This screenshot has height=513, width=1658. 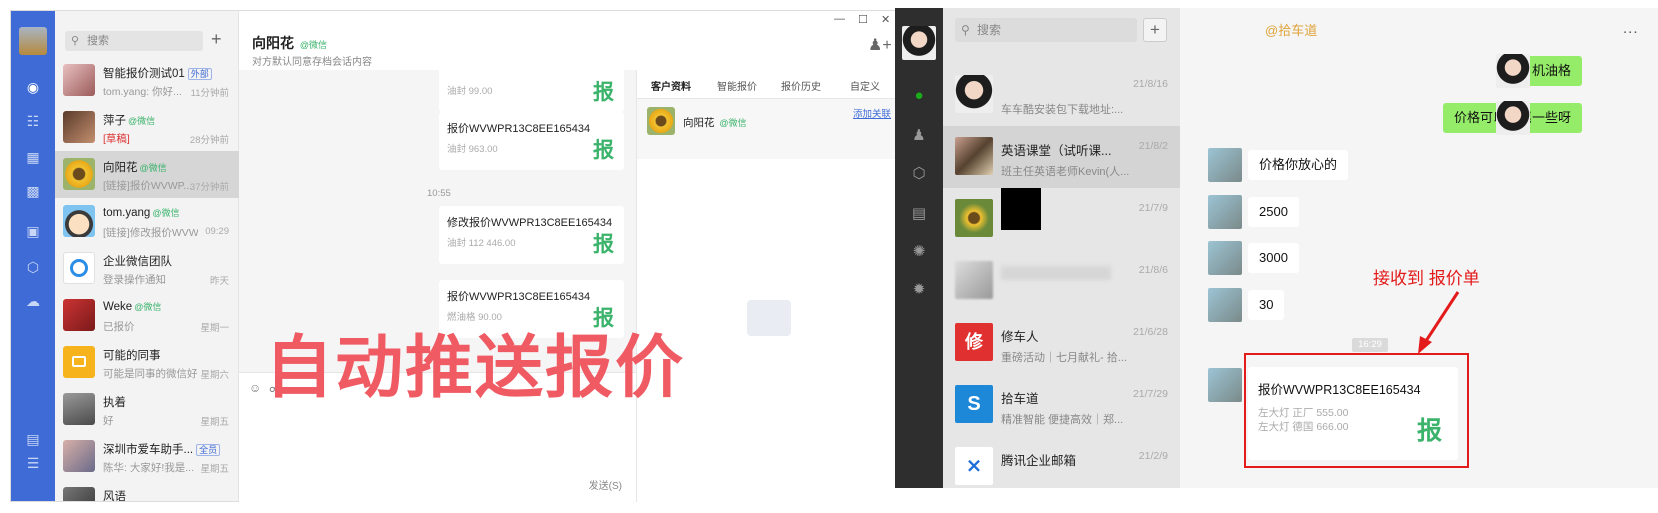 I want to click on message-bubble-sent: 机油格, so click(x=1551, y=71).